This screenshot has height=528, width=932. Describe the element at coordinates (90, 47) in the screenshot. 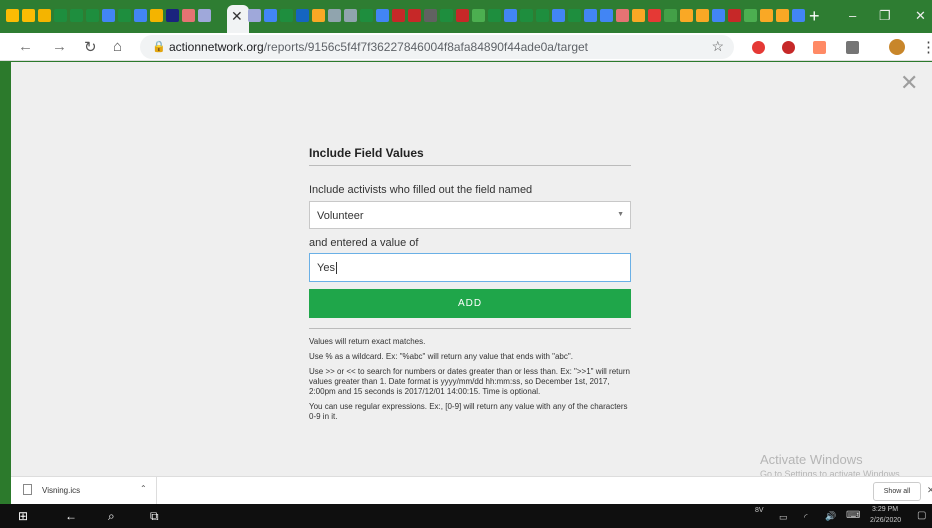

I see `reload-icon: ↻` at that location.